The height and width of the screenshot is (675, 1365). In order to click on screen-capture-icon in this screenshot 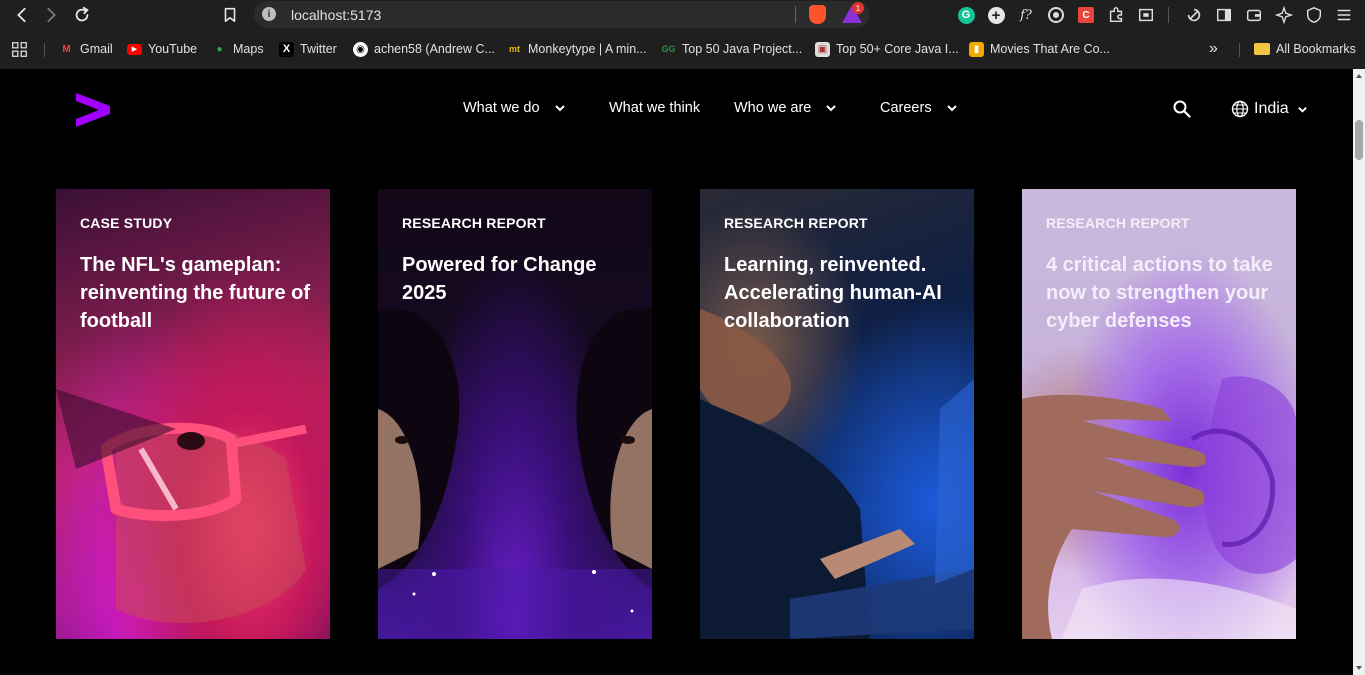, I will do `click(1146, 15)`.